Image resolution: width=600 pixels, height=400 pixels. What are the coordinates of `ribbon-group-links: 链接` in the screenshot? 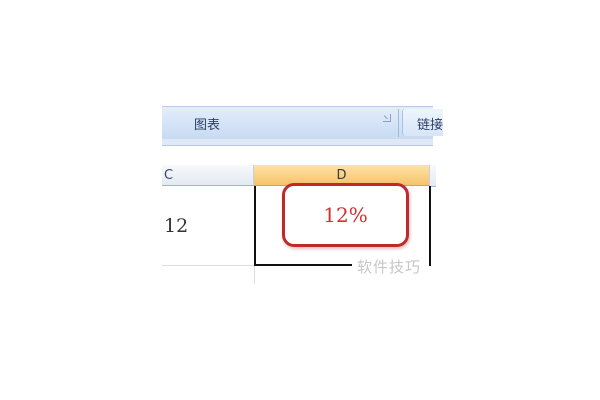 It's located at (422, 122).